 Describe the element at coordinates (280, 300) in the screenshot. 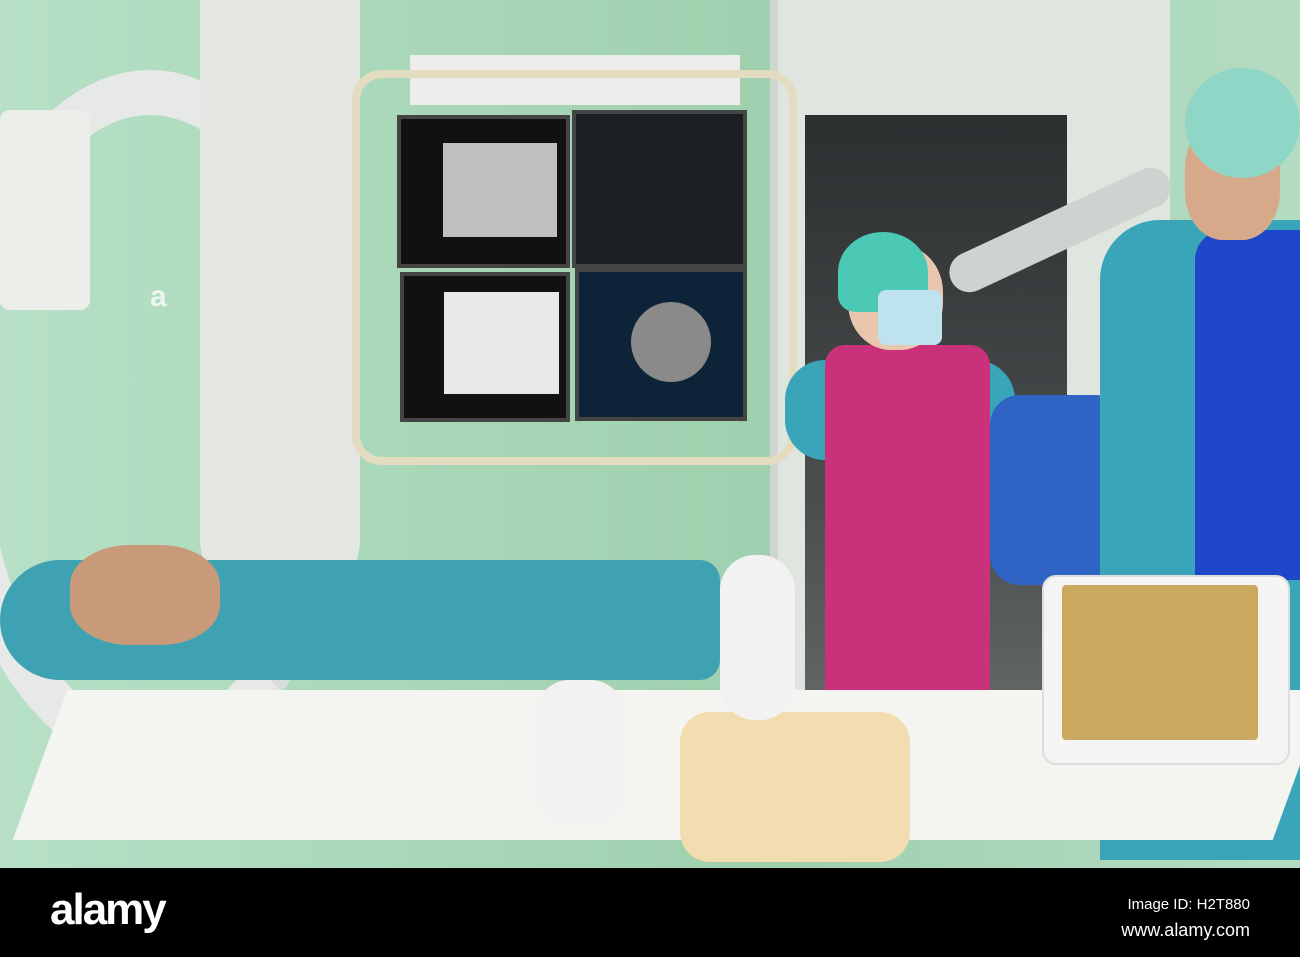

I see `gantry-column` at that location.